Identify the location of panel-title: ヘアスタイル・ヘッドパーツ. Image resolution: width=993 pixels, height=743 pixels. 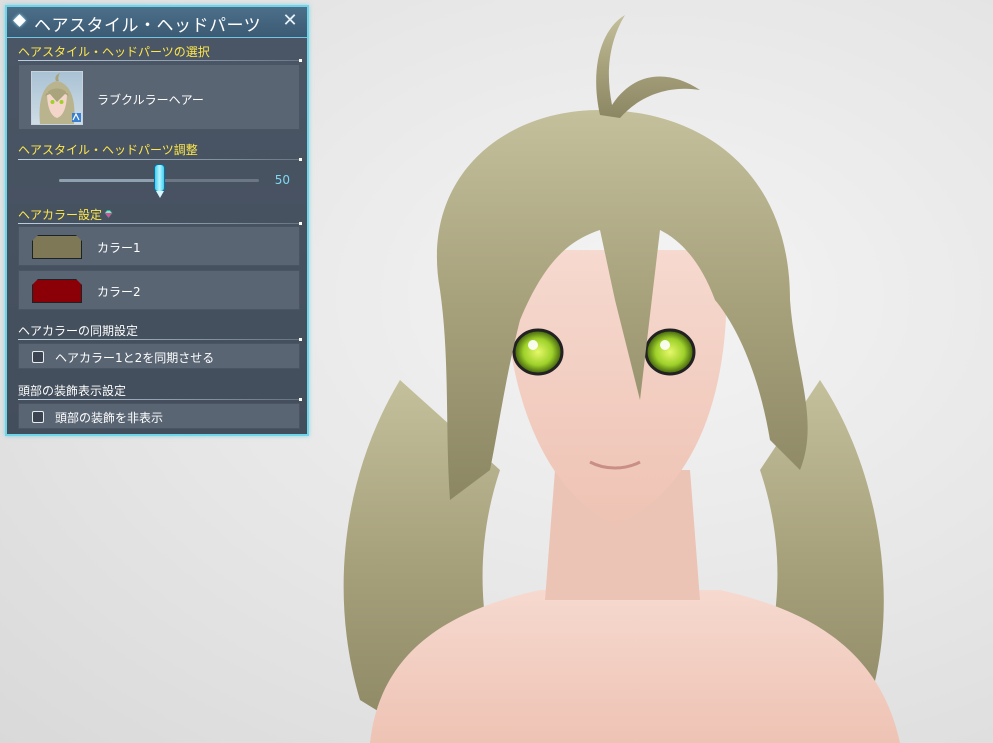
(148, 26).